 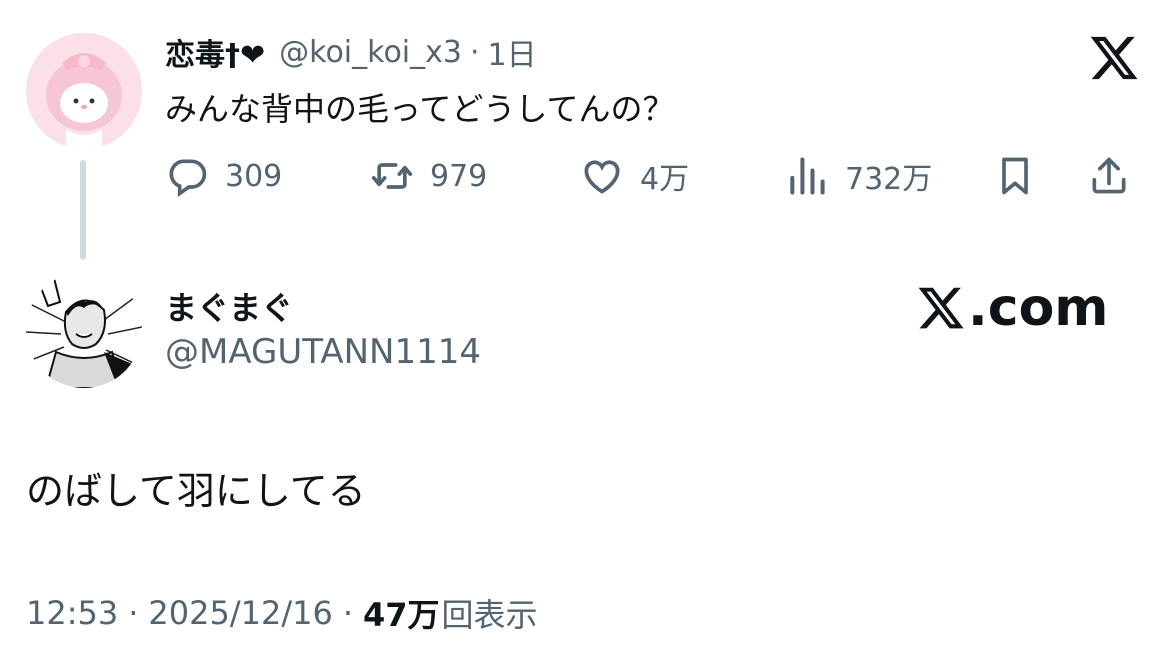 I want to click on my-melody-avatar-icon, so click(x=84, y=91).